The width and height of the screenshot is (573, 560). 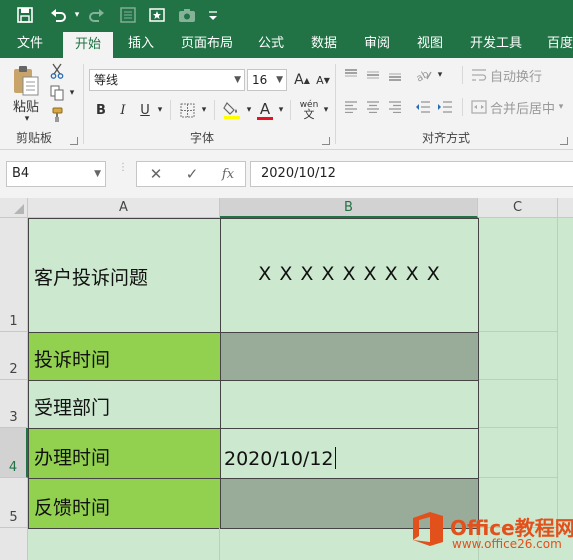 I want to click on enter-icon: ✓, so click(x=192, y=174).